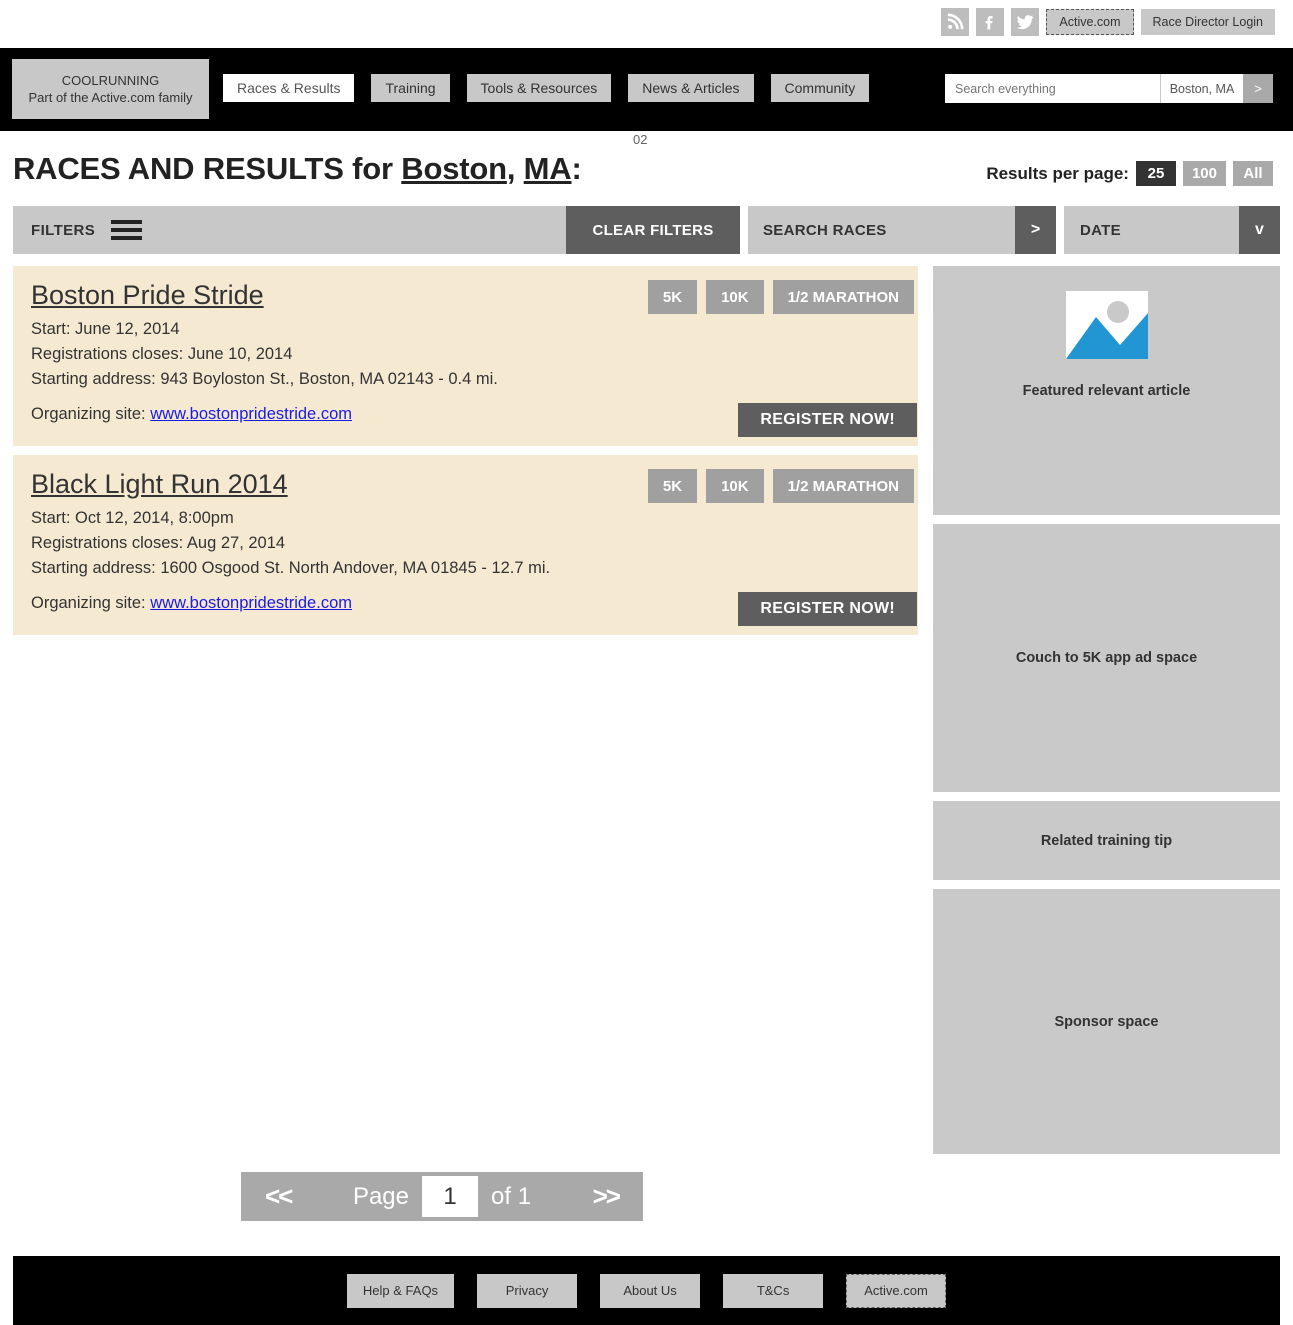 The width and height of the screenshot is (1293, 1325). What do you see at coordinates (1258, 88) in the screenshot?
I see `search-submit-button: >` at bounding box center [1258, 88].